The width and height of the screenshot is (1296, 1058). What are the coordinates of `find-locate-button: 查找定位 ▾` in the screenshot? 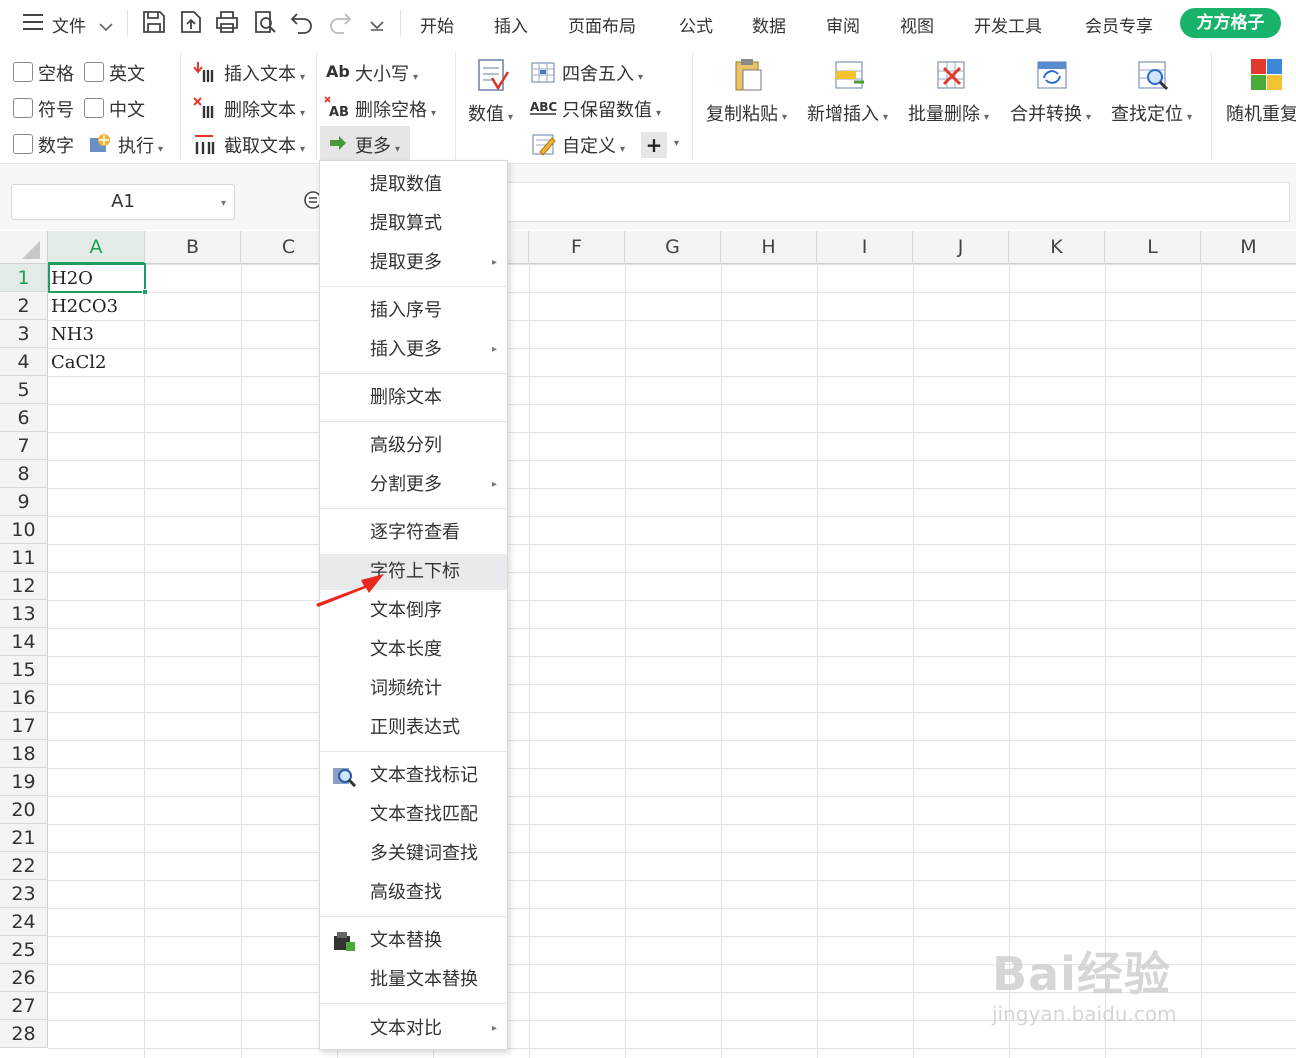 It's located at (1151, 113).